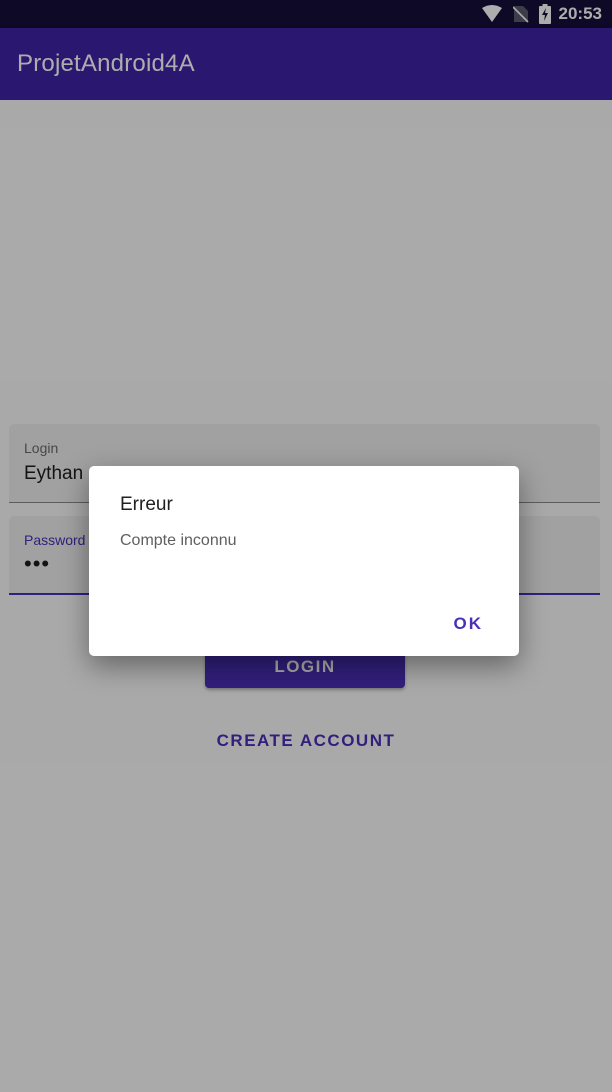  Describe the element at coordinates (146, 504) in the screenshot. I see `dialog-title: Erreur` at that location.